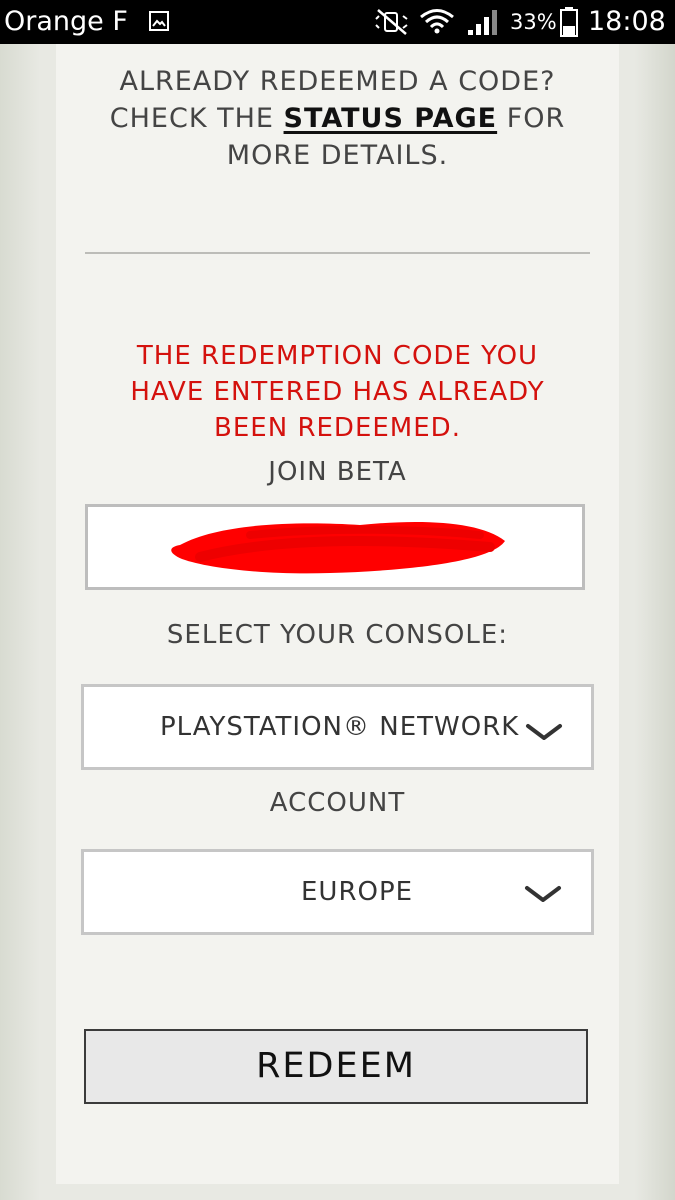 The height and width of the screenshot is (1200, 675). What do you see at coordinates (66, 21) in the screenshot?
I see `carrier-name: Orange F` at bounding box center [66, 21].